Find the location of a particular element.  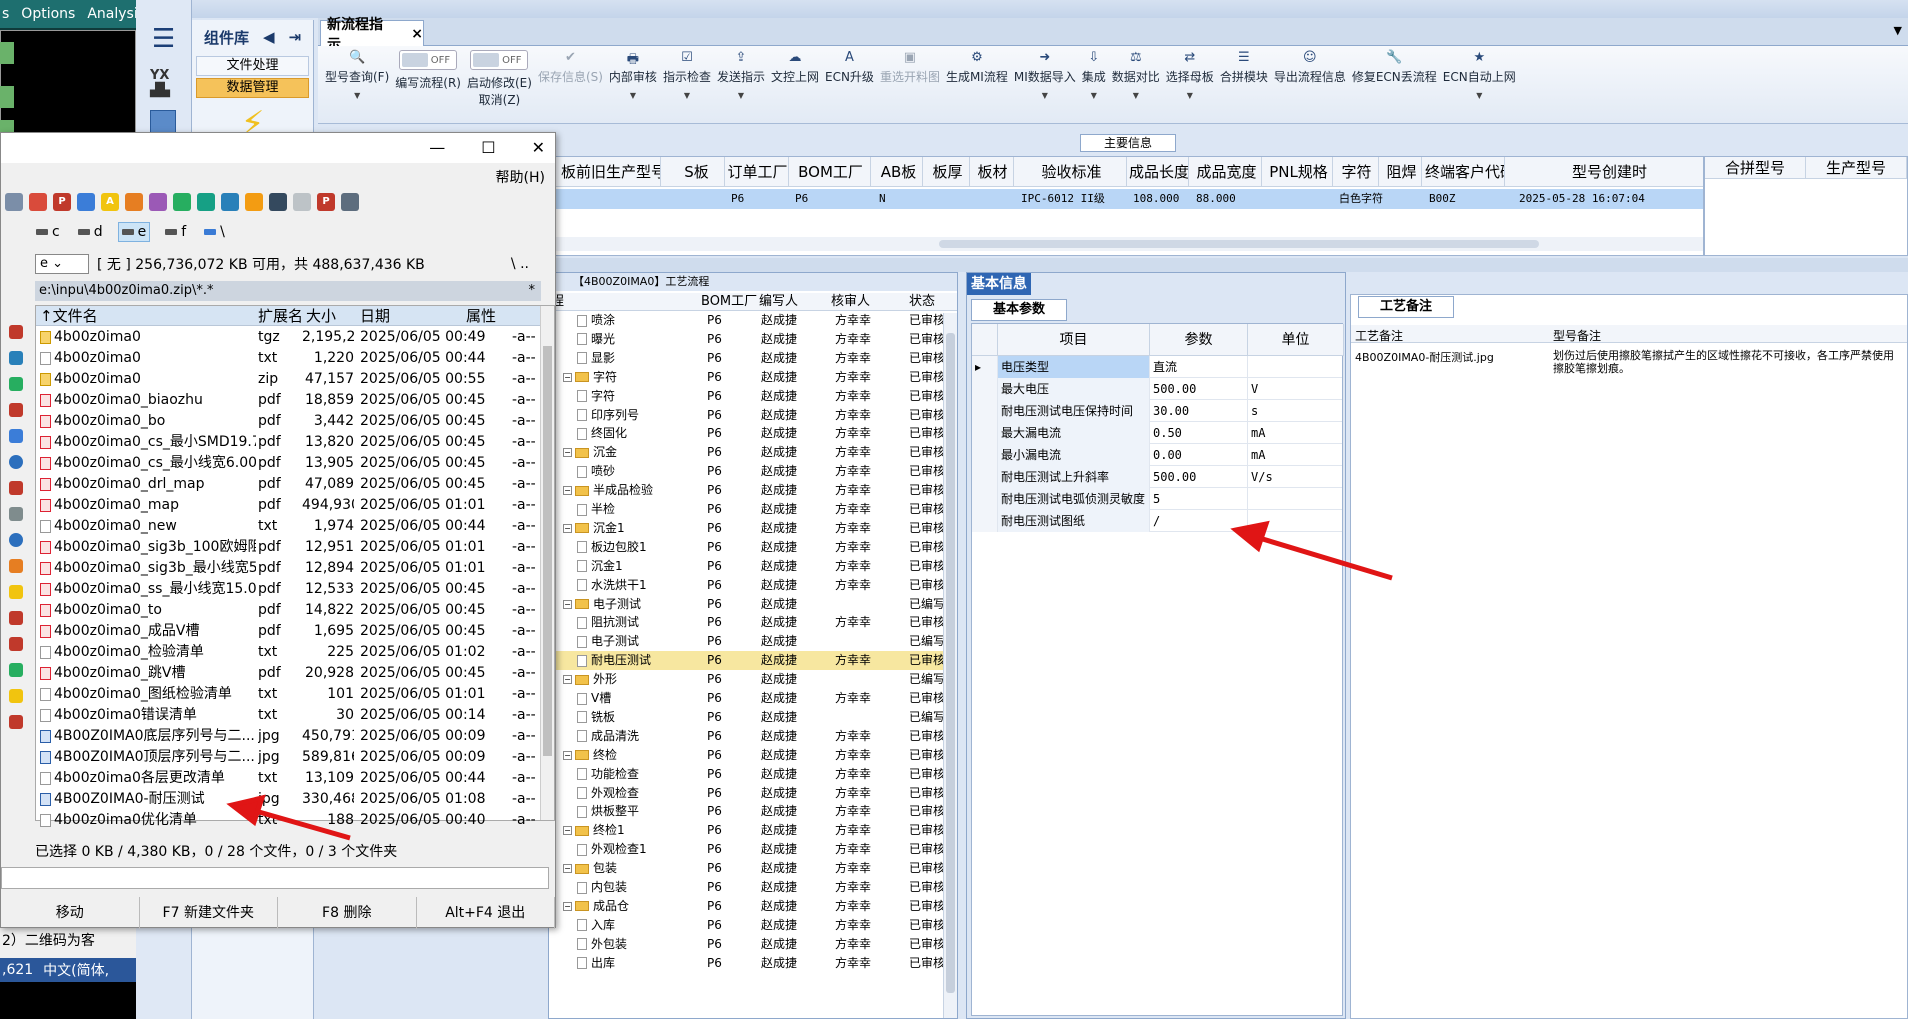

toolbar-button: ☑ 指示检查 ▼ is located at coordinates (687, 73).